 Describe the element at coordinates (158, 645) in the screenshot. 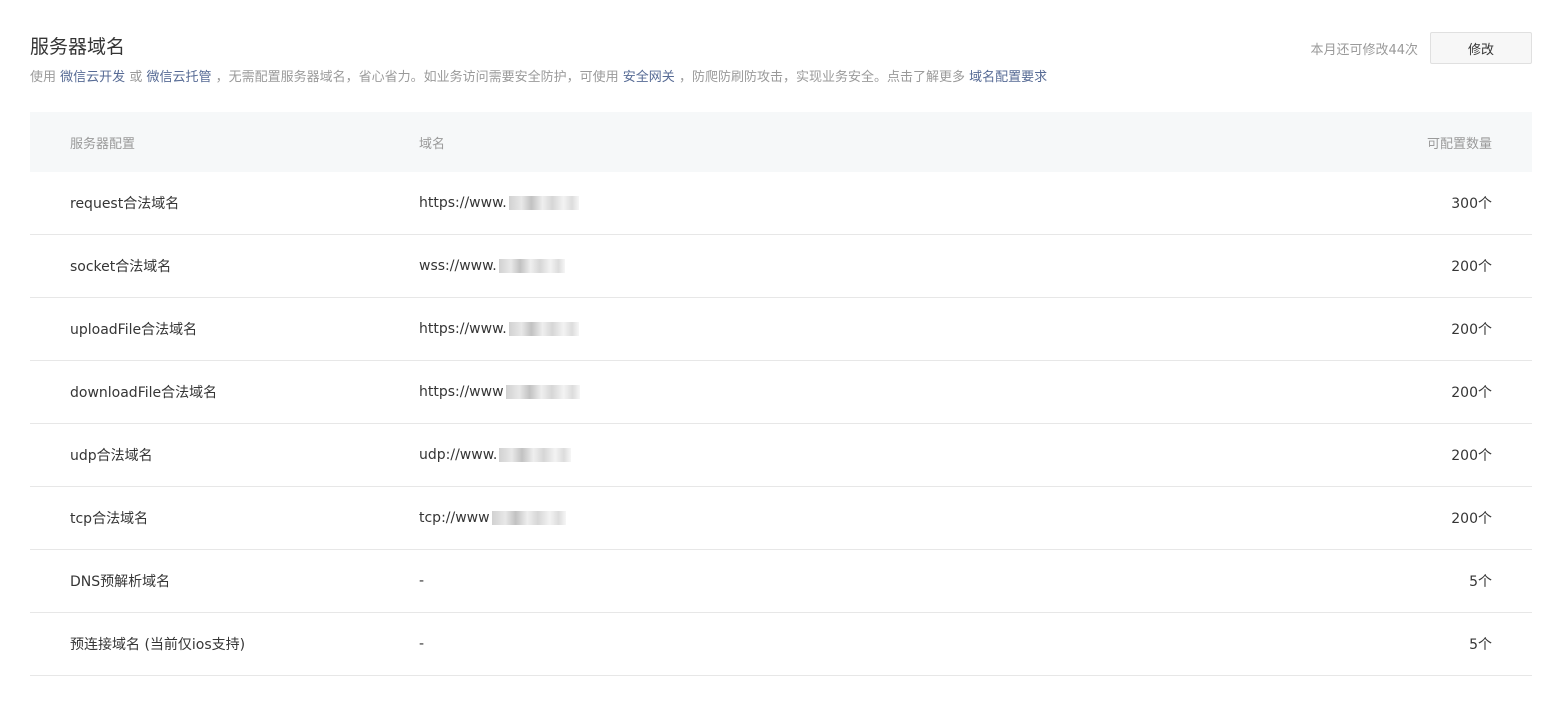

I see `server-config-cell: 预连接域名 (当前仅ios支持)` at that location.